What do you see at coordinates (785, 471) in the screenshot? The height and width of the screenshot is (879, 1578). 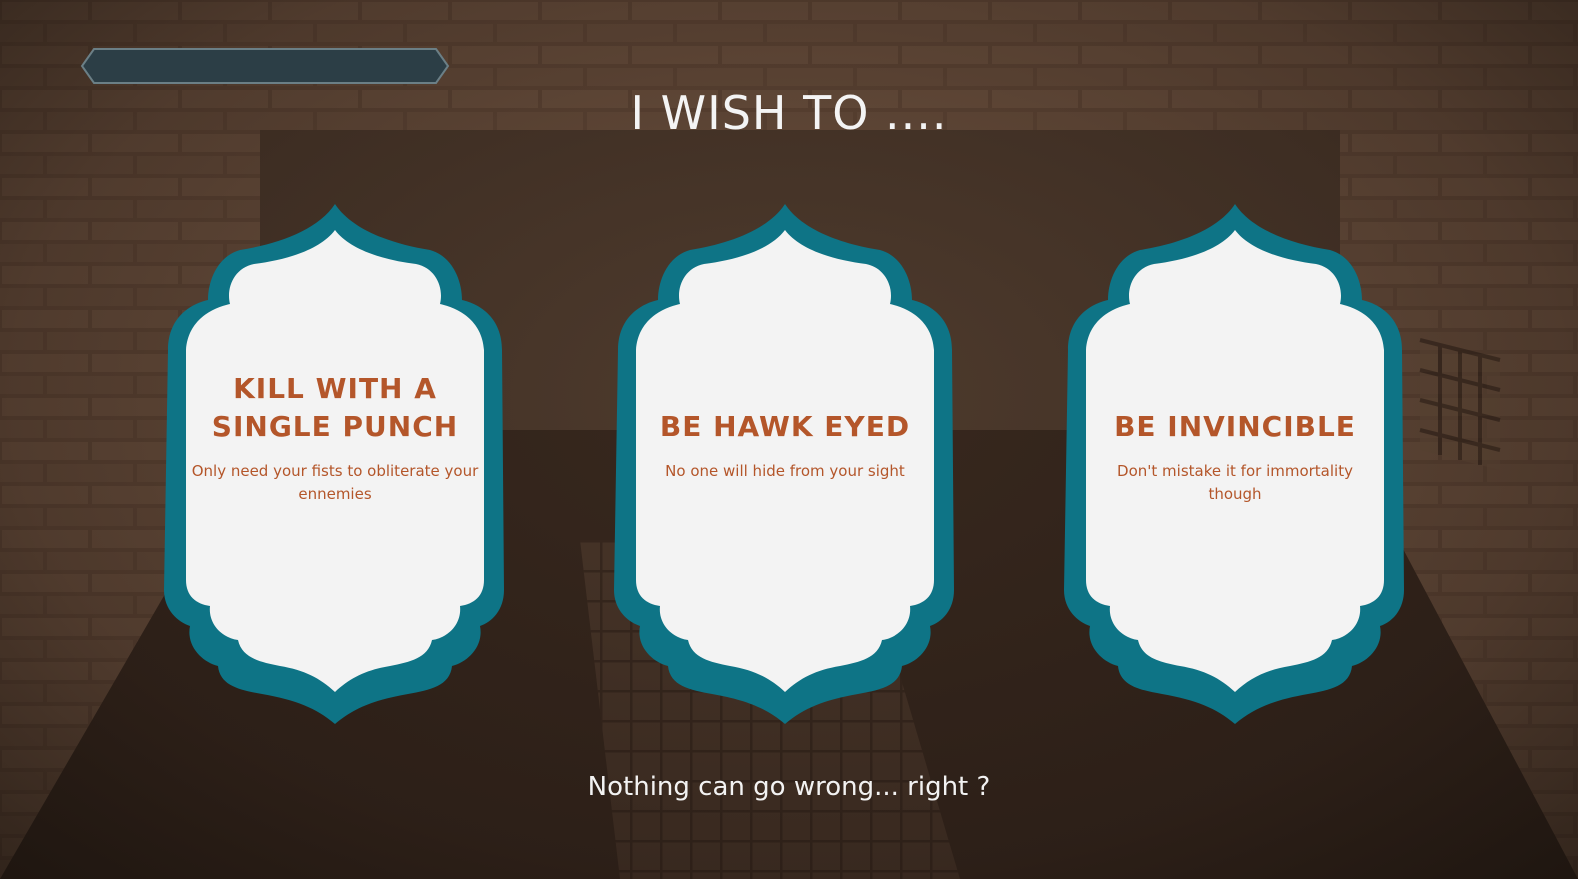 I see `wish-description: No one will hide from your sight` at bounding box center [785, 471].